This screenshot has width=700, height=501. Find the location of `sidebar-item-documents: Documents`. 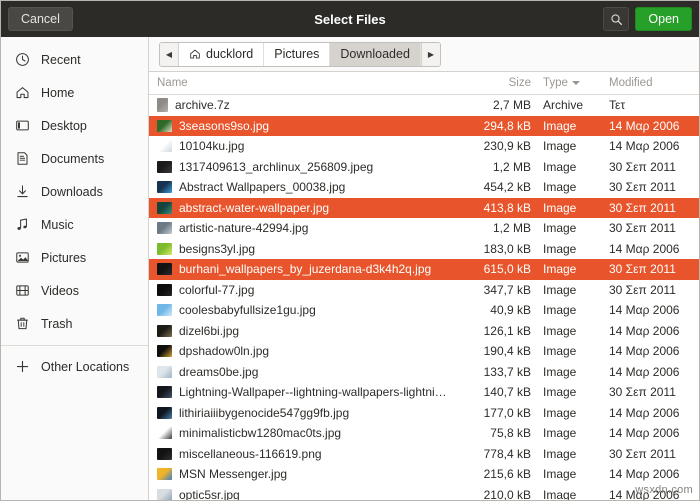

sidebar-item-documents: Documents is located at coordinates (74, 158).